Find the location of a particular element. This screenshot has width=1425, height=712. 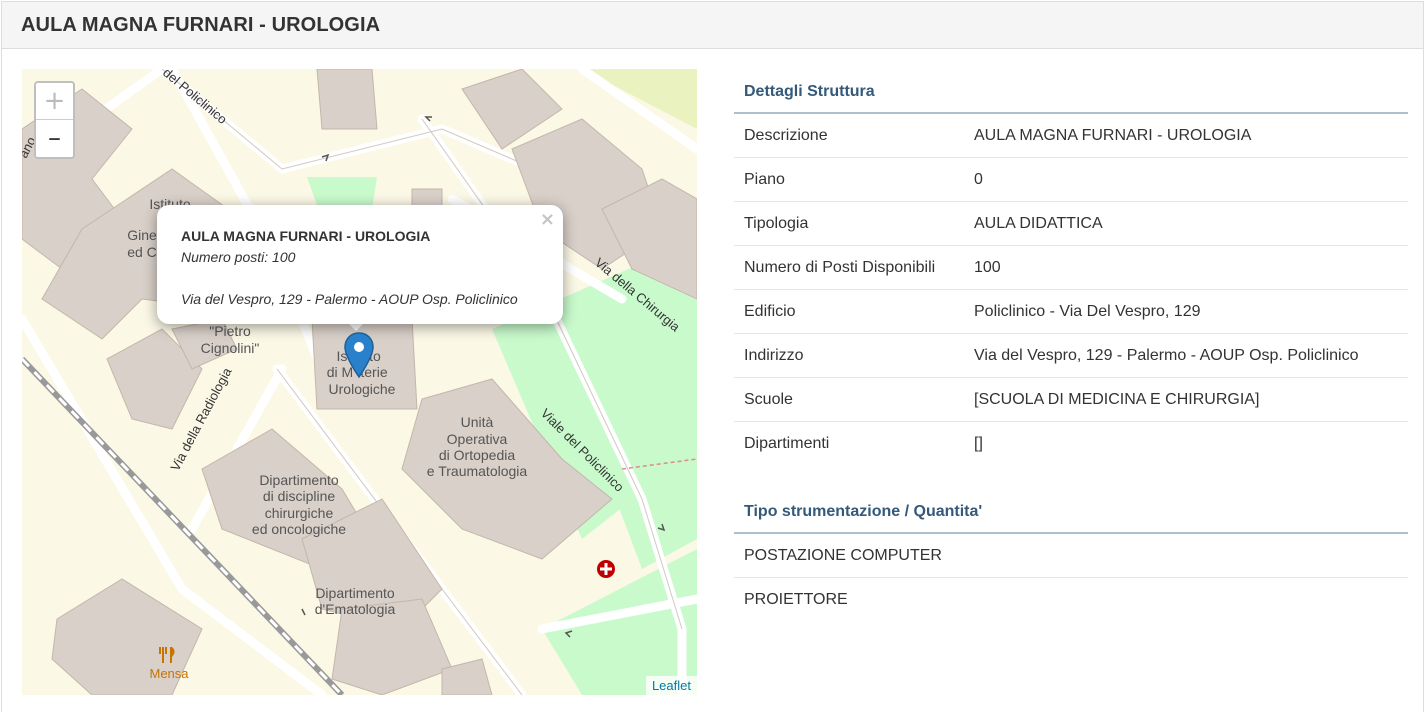

details-row: Tipologia AULA DIDATTICA is located at coordinates (1071, 224).